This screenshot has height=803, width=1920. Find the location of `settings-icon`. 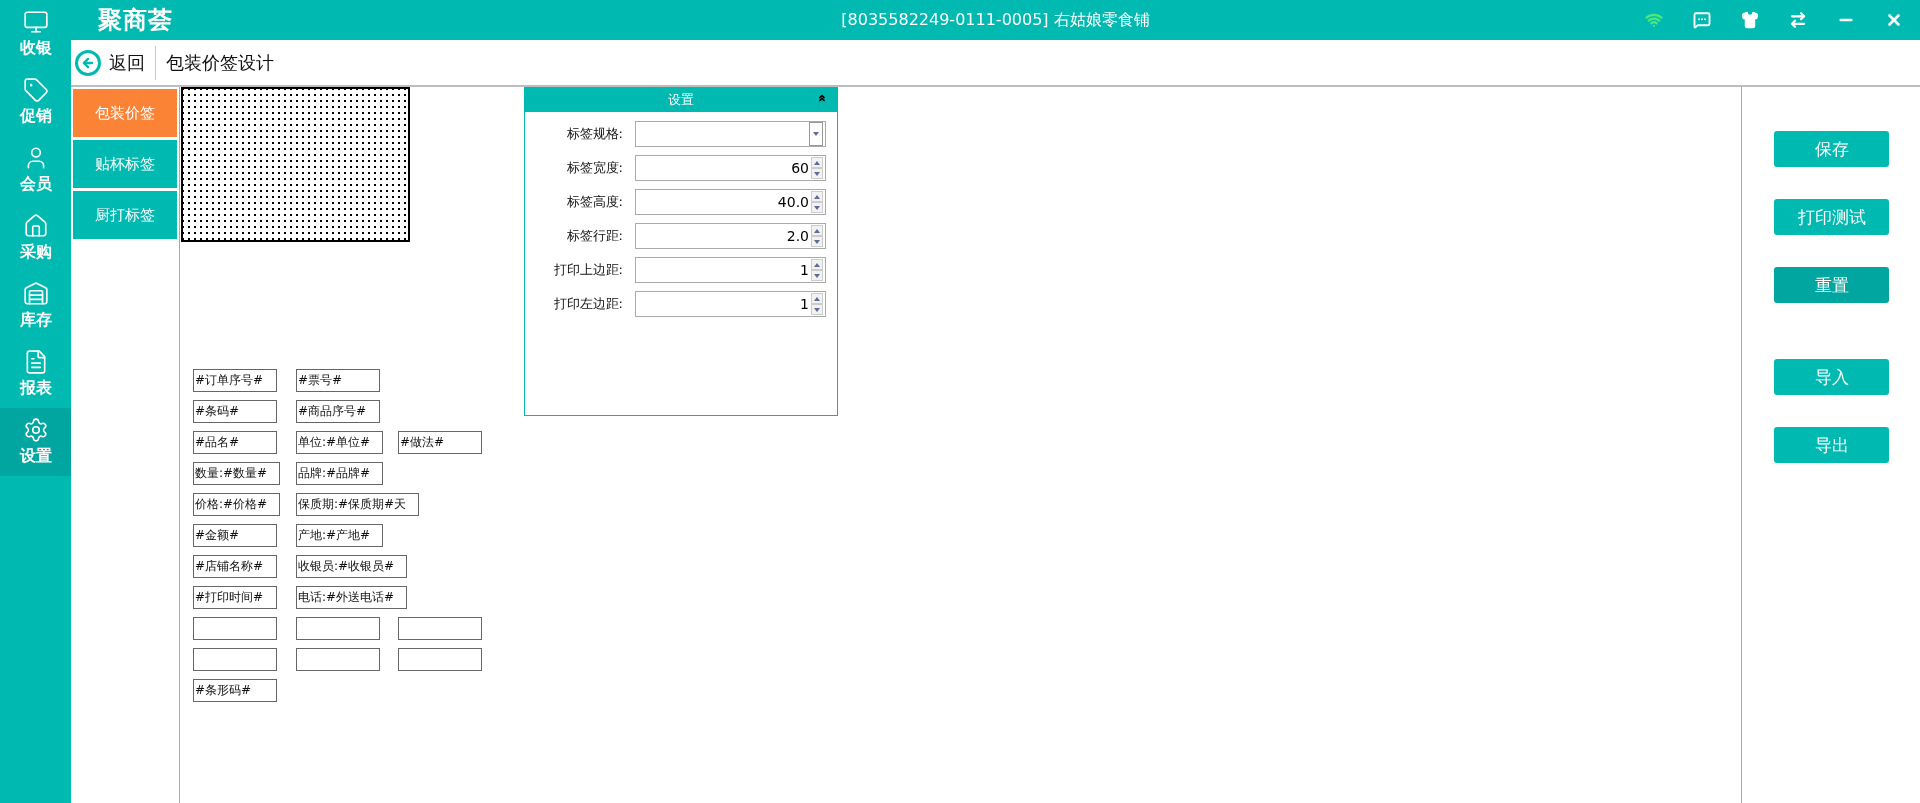

settings-icon is located at coordinates (35, 430).